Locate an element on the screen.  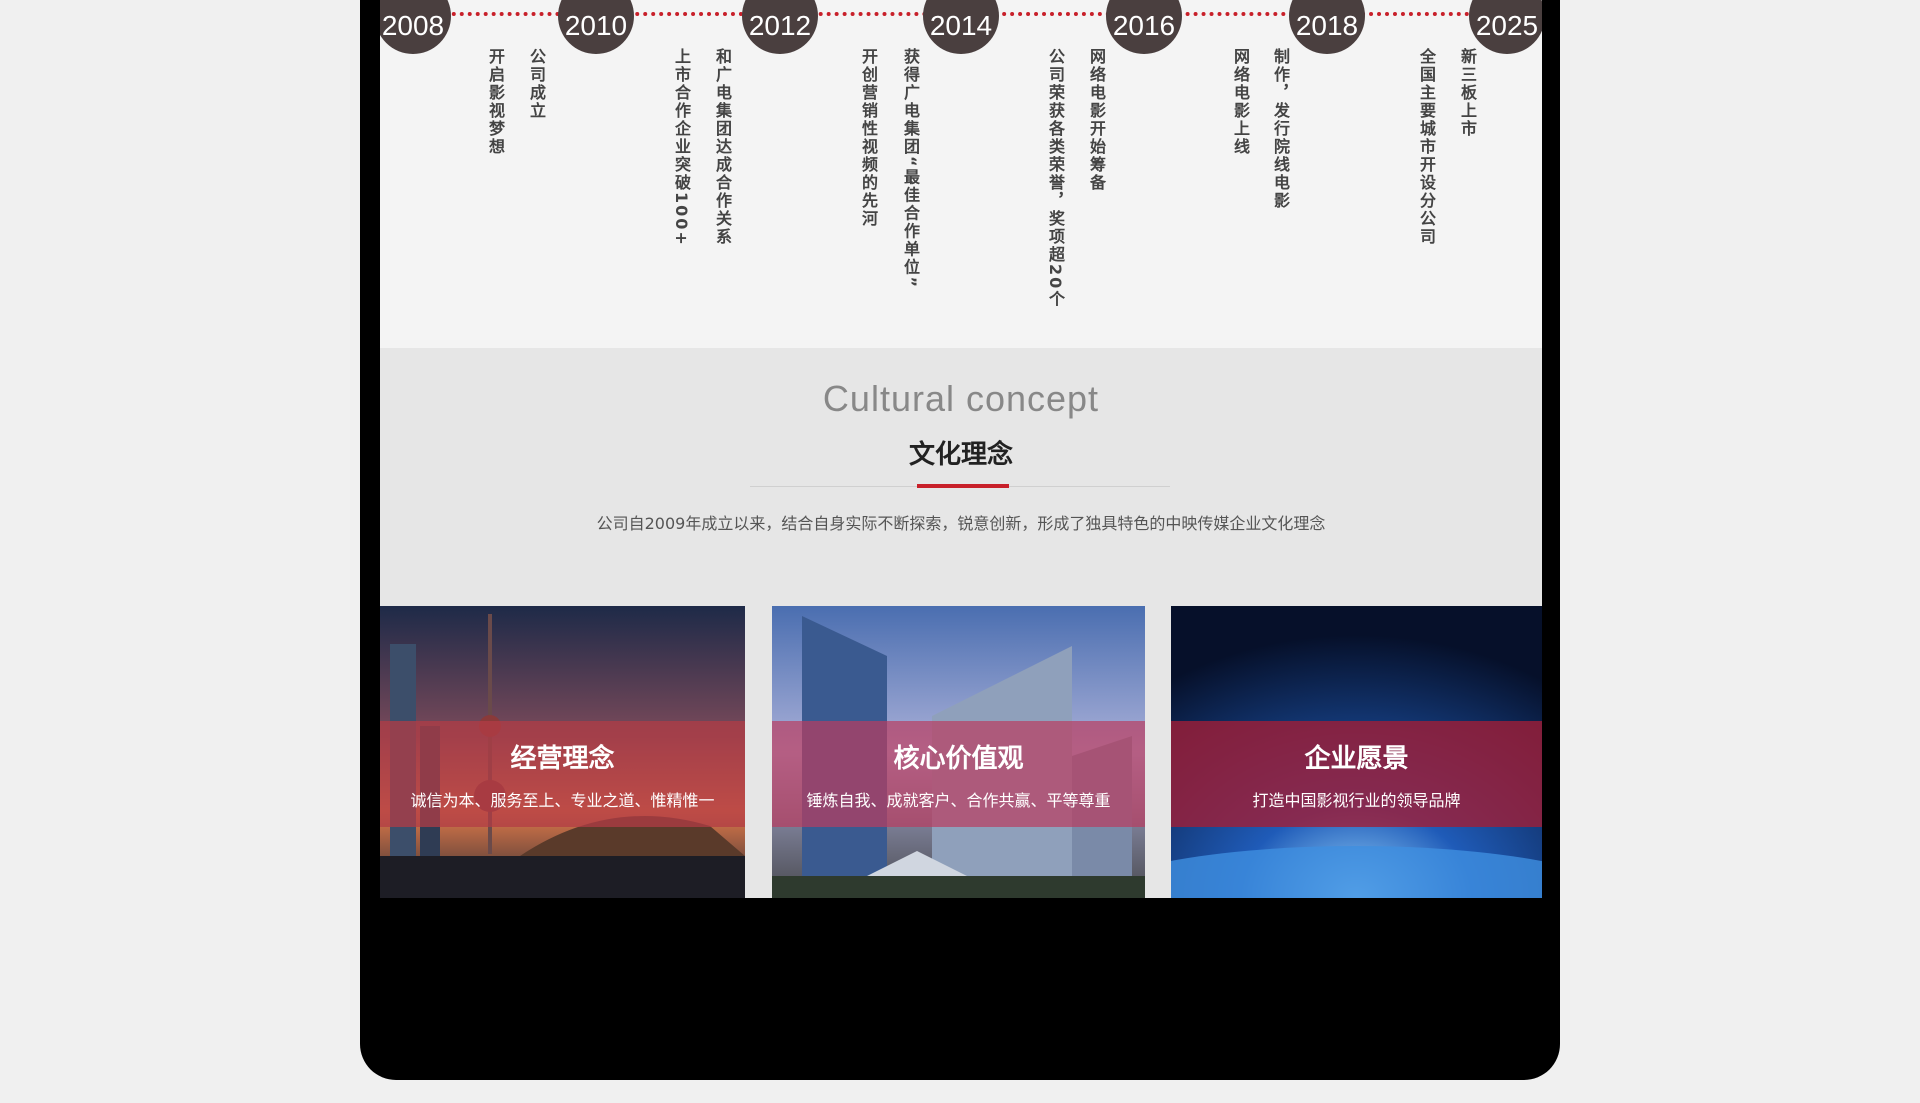
milestone-2018-1: 新三板上市 is located at coordinates (1467, 93).